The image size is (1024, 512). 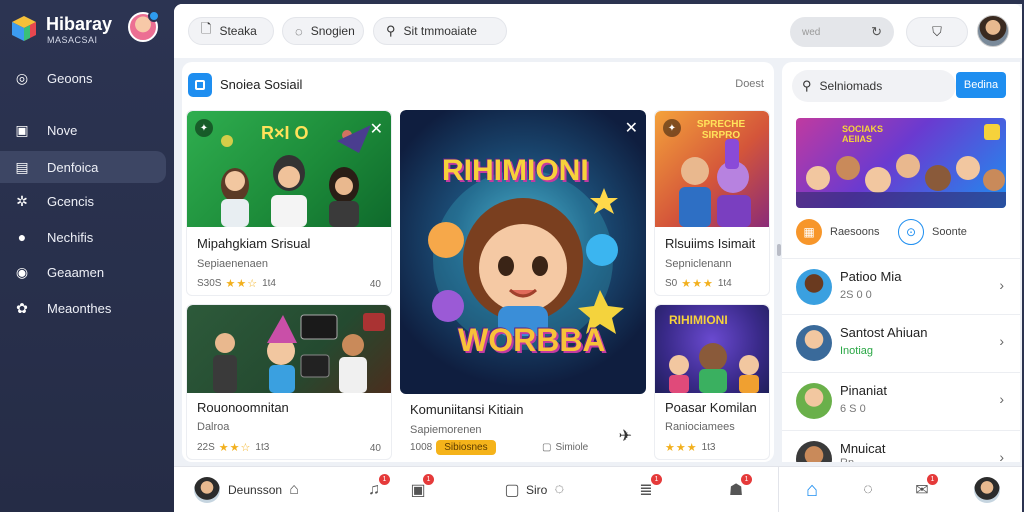 What do you see at coordinates (200, 85) in the screenshot?
I see `app-logo-icon` at bounding box center [200, 85].